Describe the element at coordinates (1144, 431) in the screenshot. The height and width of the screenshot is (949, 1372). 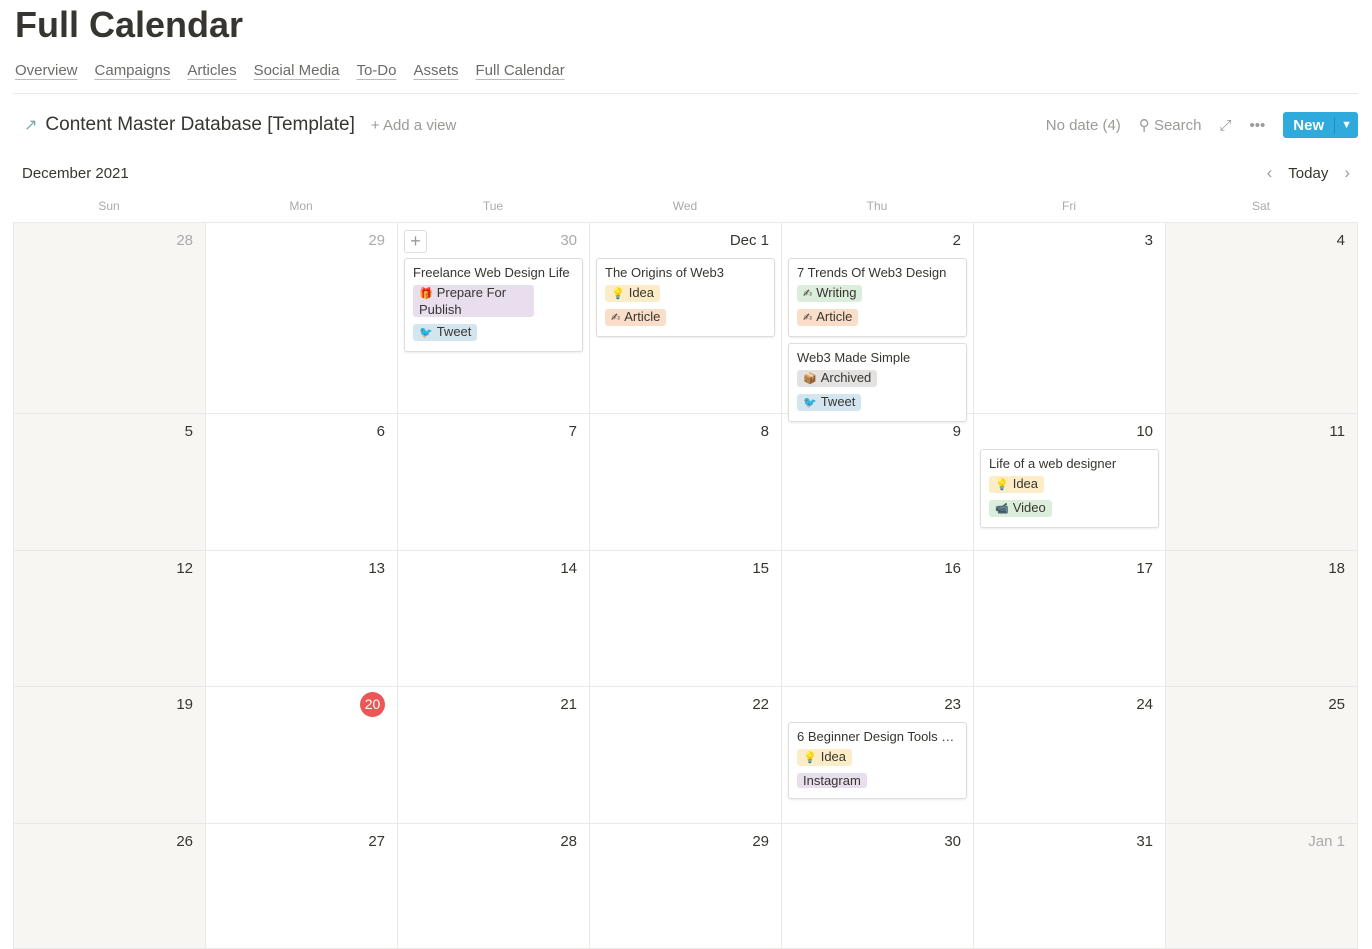
I see `day-label: 10` at that location.